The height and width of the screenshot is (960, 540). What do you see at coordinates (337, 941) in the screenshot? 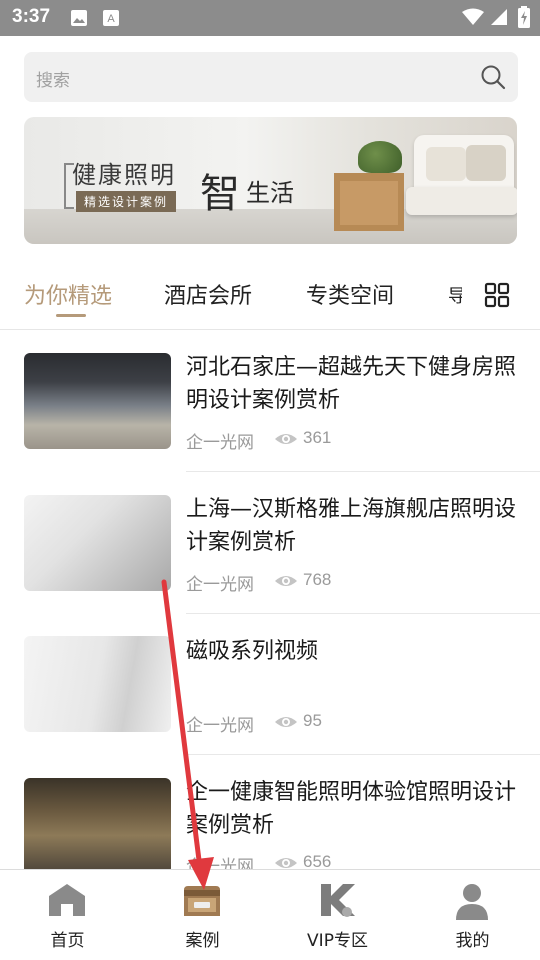
I see `nav-vip-label: VIP专区` at bounding box center [337, 941].